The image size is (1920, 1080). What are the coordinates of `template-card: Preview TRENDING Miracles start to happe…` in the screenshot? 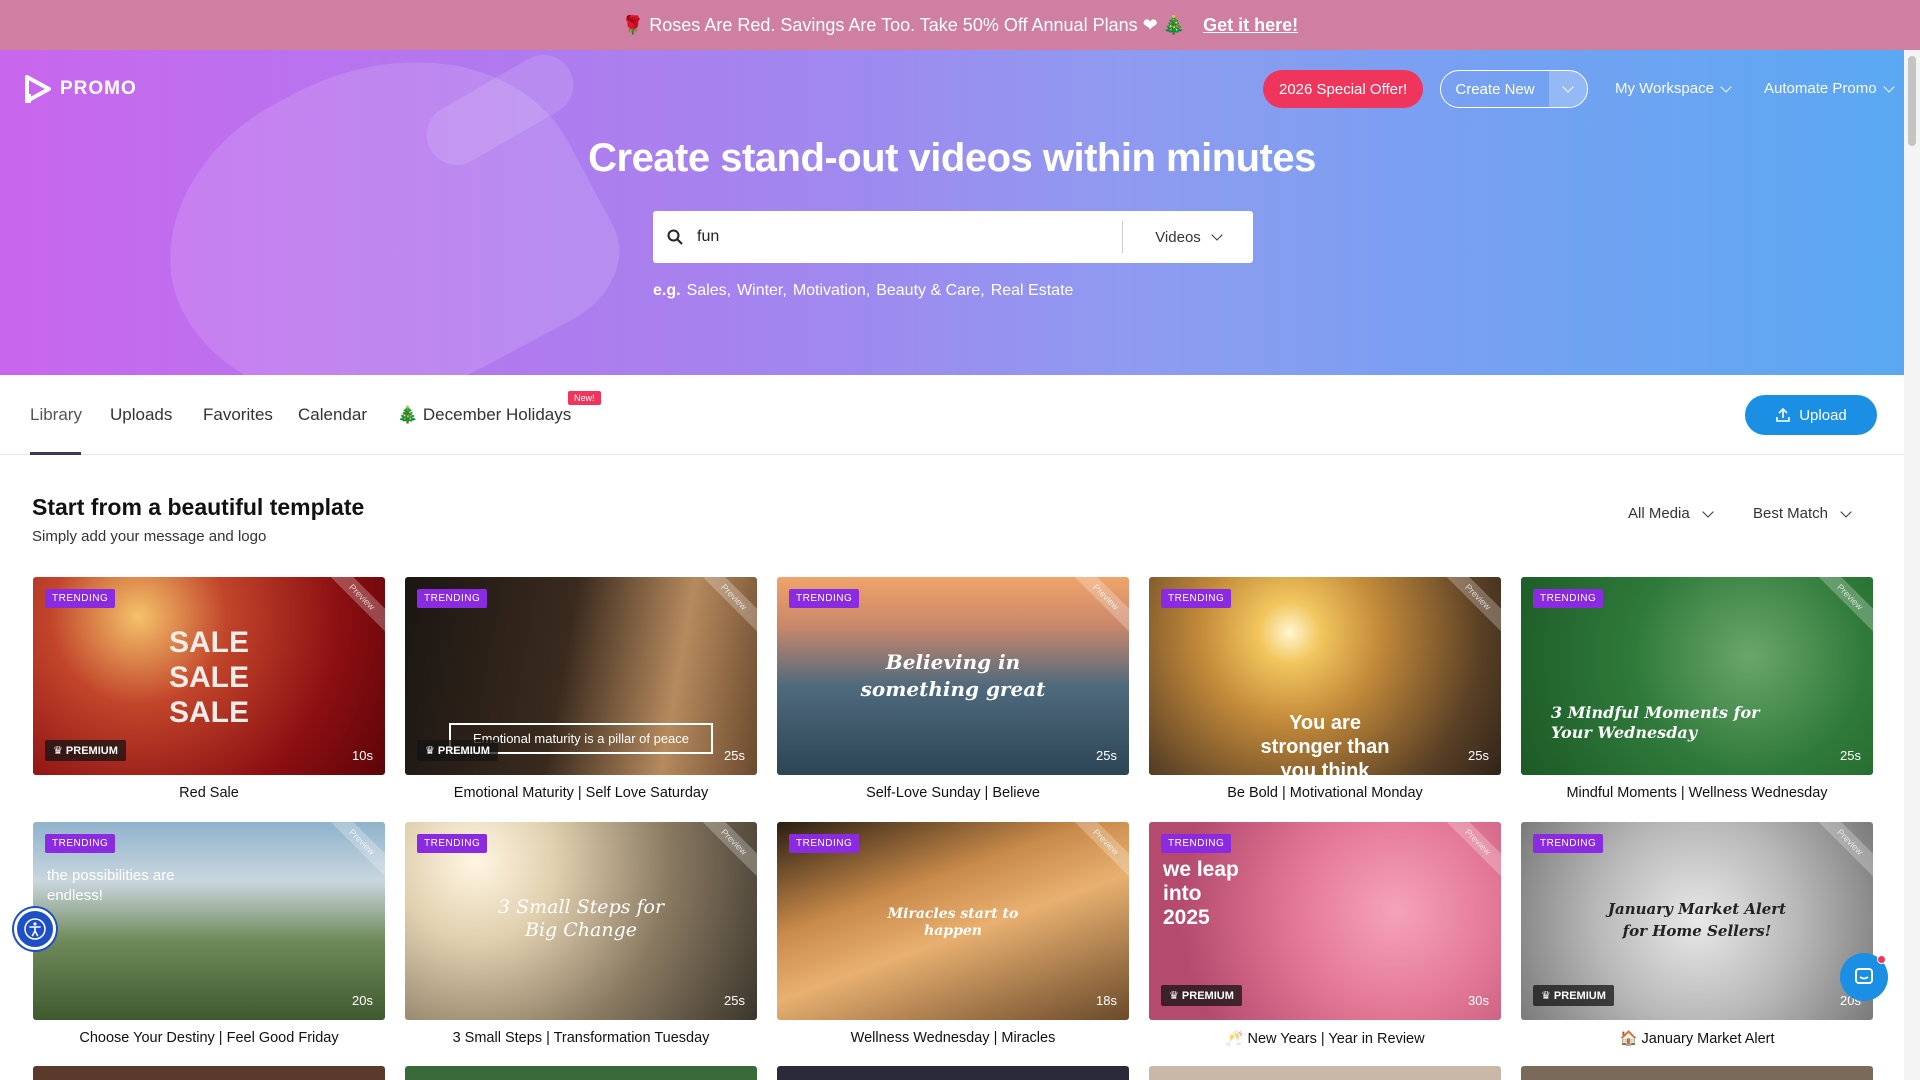 It's located at (953, 934).